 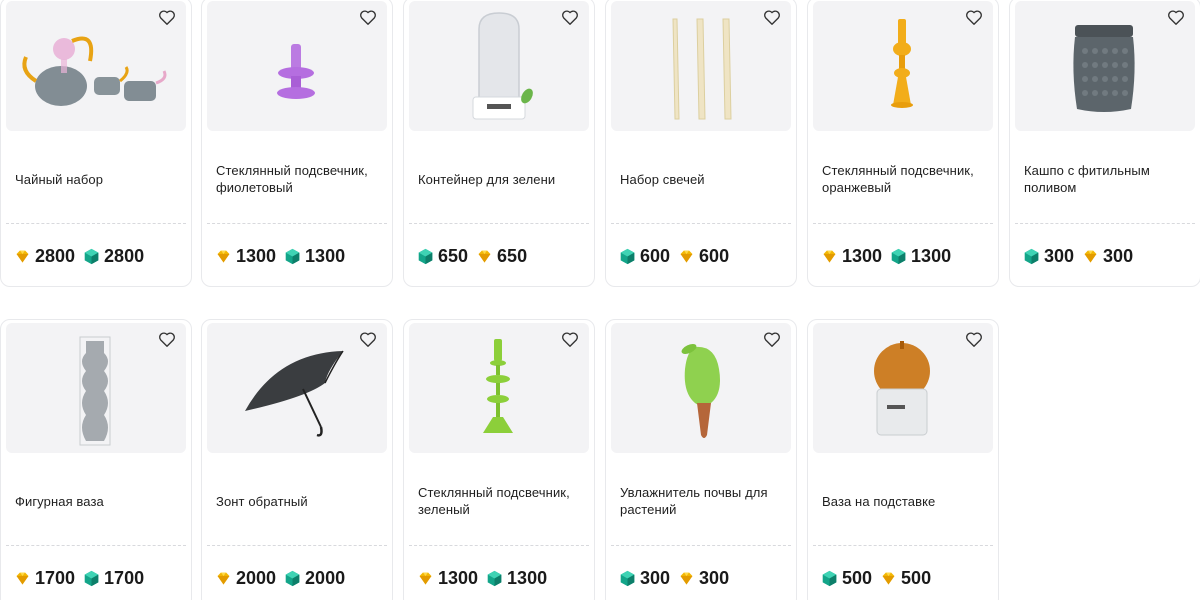 What do you see at coordinates (879, 501) in the screenshot?
I see `product-title: Ваза на подставке` at bounding box center [879, 501].